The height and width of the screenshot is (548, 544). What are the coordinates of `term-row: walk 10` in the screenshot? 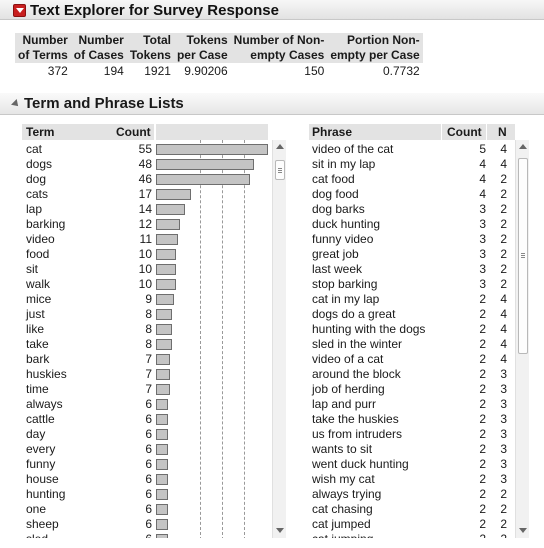 It's located at (146, 284).